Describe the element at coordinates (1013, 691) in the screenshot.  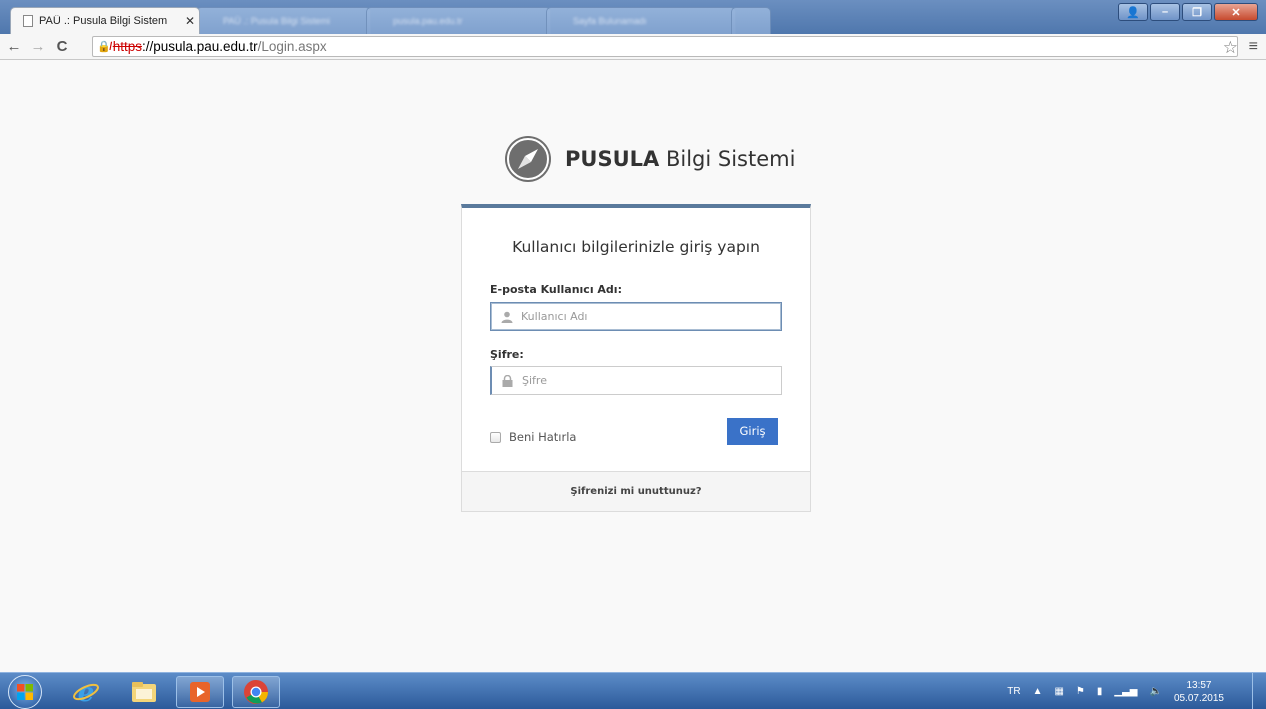
I see `language-indicator: TR` at that location.